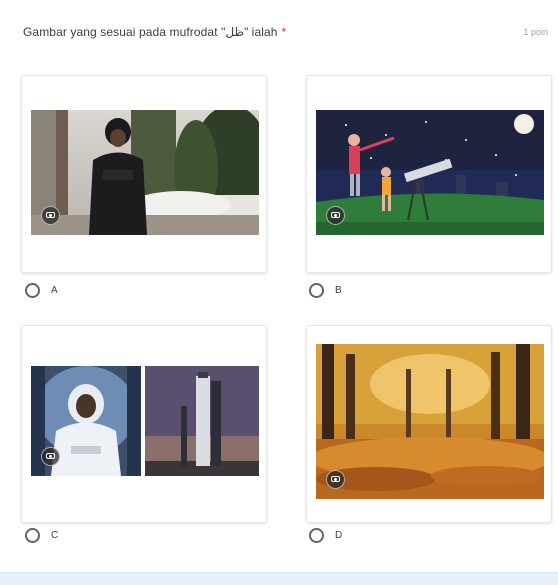 The image size is (558, 585). Describe the element at coordinates (284, 32) in the screenshot. I see `required-asterisk: *` at that location.